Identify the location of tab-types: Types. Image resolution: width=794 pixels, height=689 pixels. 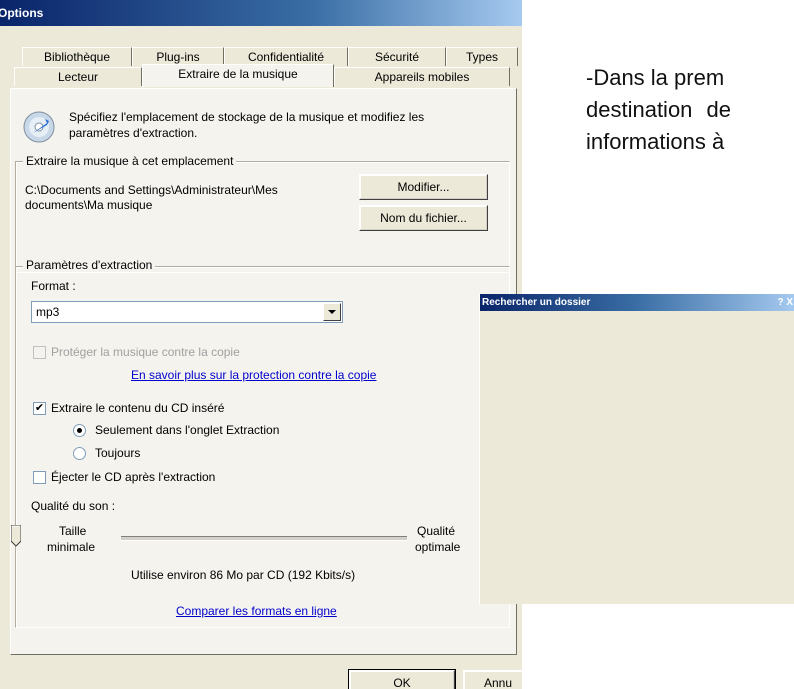
(482, 56).